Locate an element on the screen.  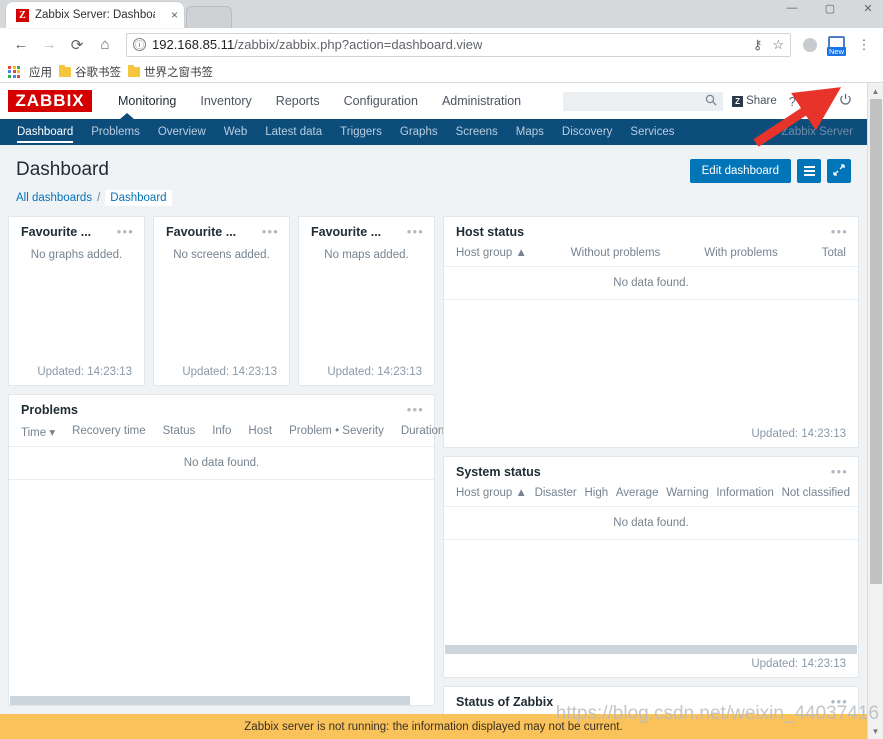
subnav-graphs: Graphs is located at coordinates (419, 132).